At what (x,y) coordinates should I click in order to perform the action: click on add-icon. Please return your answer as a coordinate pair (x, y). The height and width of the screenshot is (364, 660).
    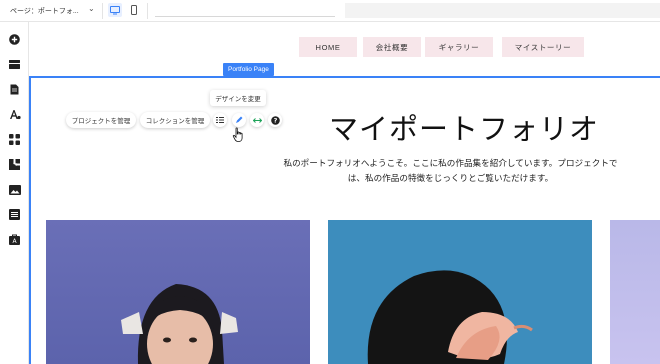
    Looking at the image, I should click on (14, 39).